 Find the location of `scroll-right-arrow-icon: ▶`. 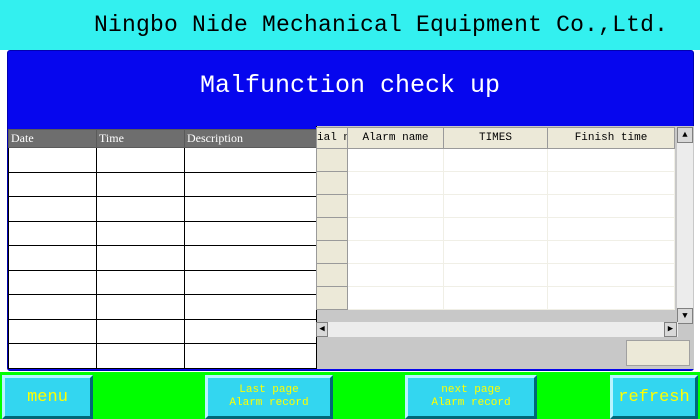

scroll-right-arrow-icon: ▶ is located at coordinates (670, 329).